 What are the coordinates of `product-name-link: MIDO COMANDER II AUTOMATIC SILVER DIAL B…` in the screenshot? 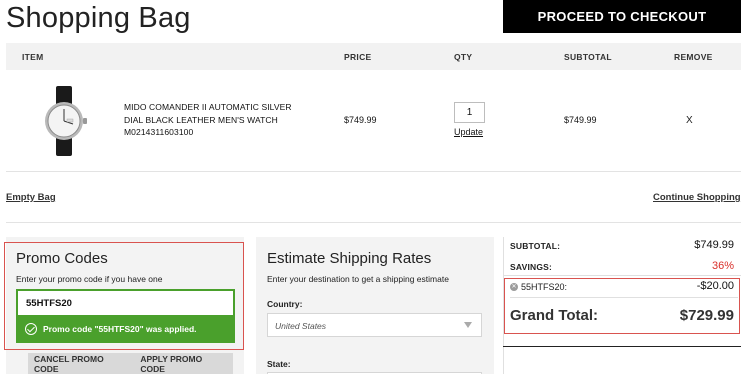 It's located at (213, 120).